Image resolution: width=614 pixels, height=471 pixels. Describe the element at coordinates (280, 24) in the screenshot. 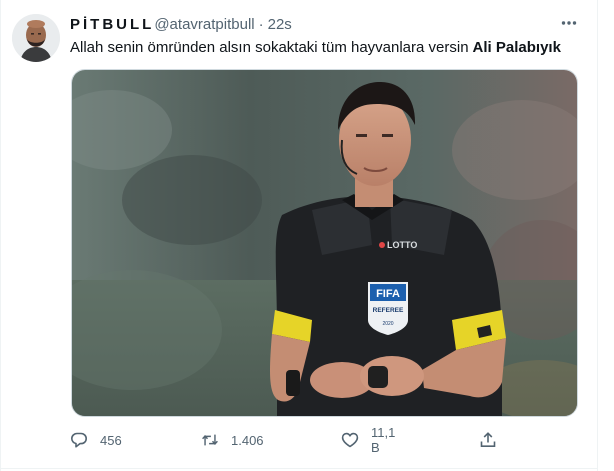

I see `timestamp: 22s` at that location.